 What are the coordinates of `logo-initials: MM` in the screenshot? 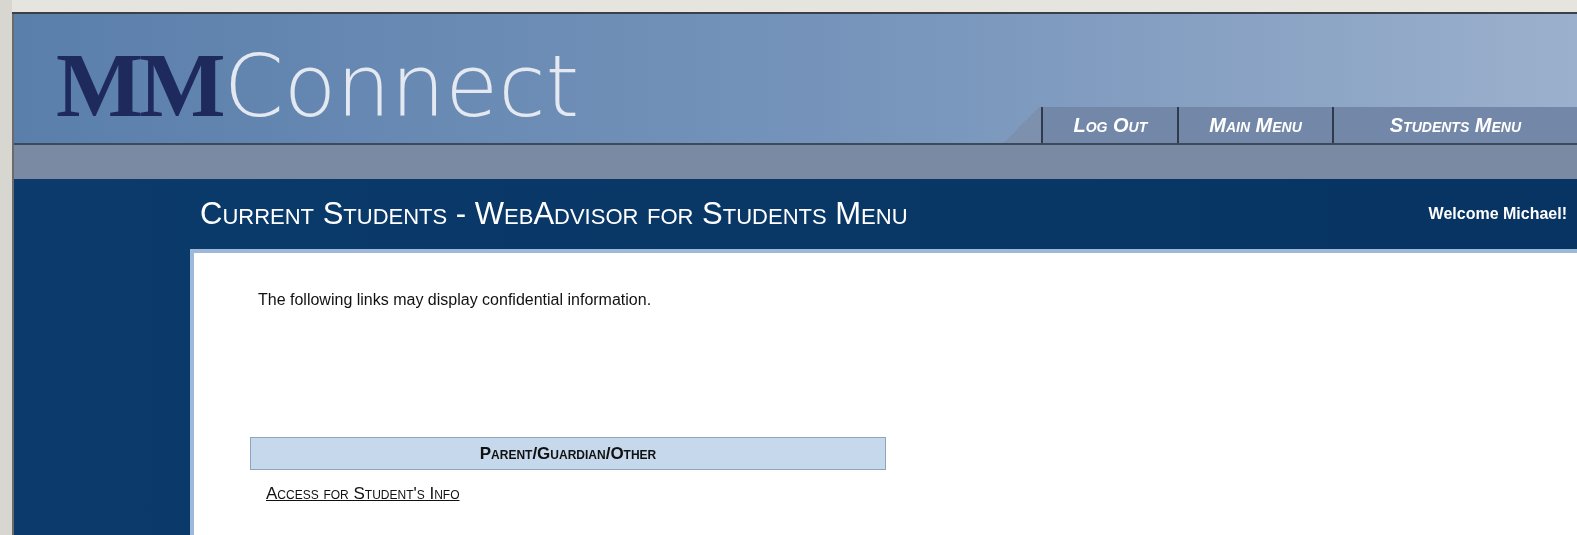 It's located at (139, 85).